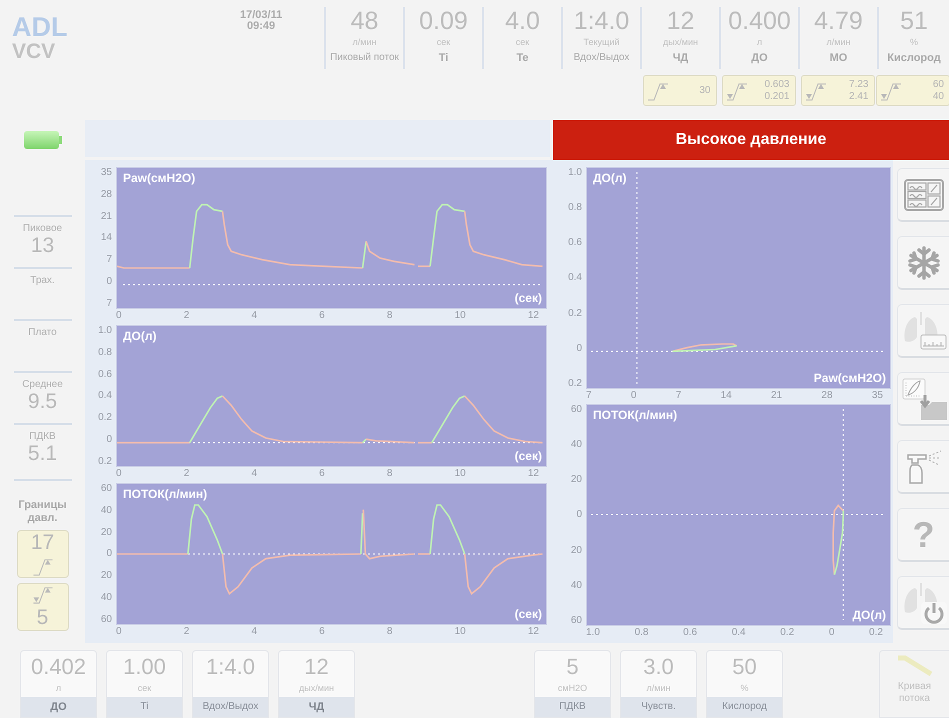 The image size is (949, 718). Describe the element at coordinates (364, 57) in the screenshot. I see `metric-label: Пиковый поток` at that location.